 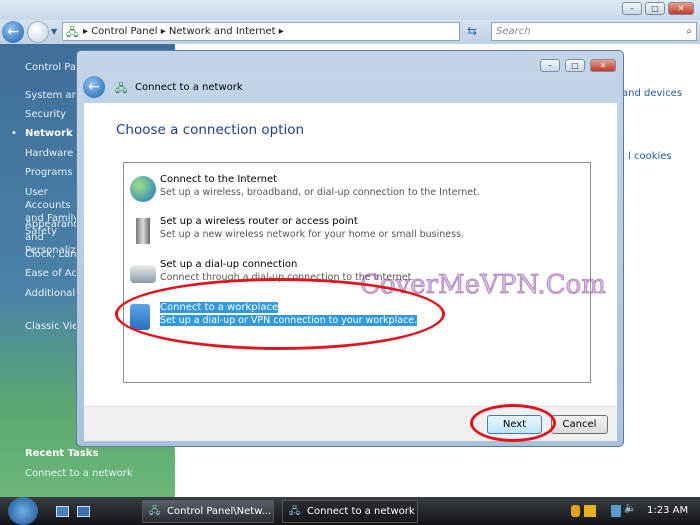 What do you see at coordinates (38, 32) in the screenshot?
I see `forward-button` at bounding box center [38, 32].